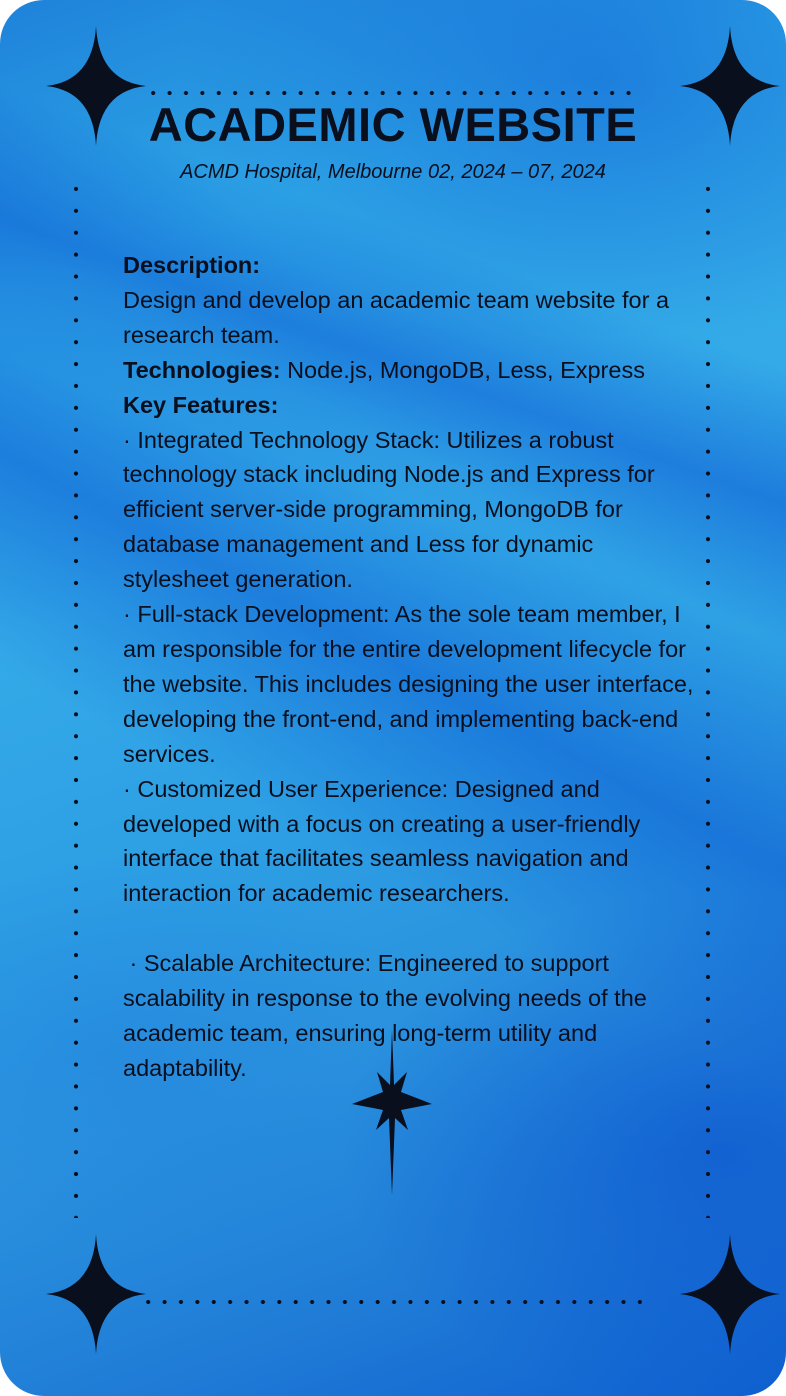 The width and height of the screenshot is (786, 1396). Describe the element at coordinates (201, 404) in the screenshot. I see `key-features-label: Key Features:` at that location.